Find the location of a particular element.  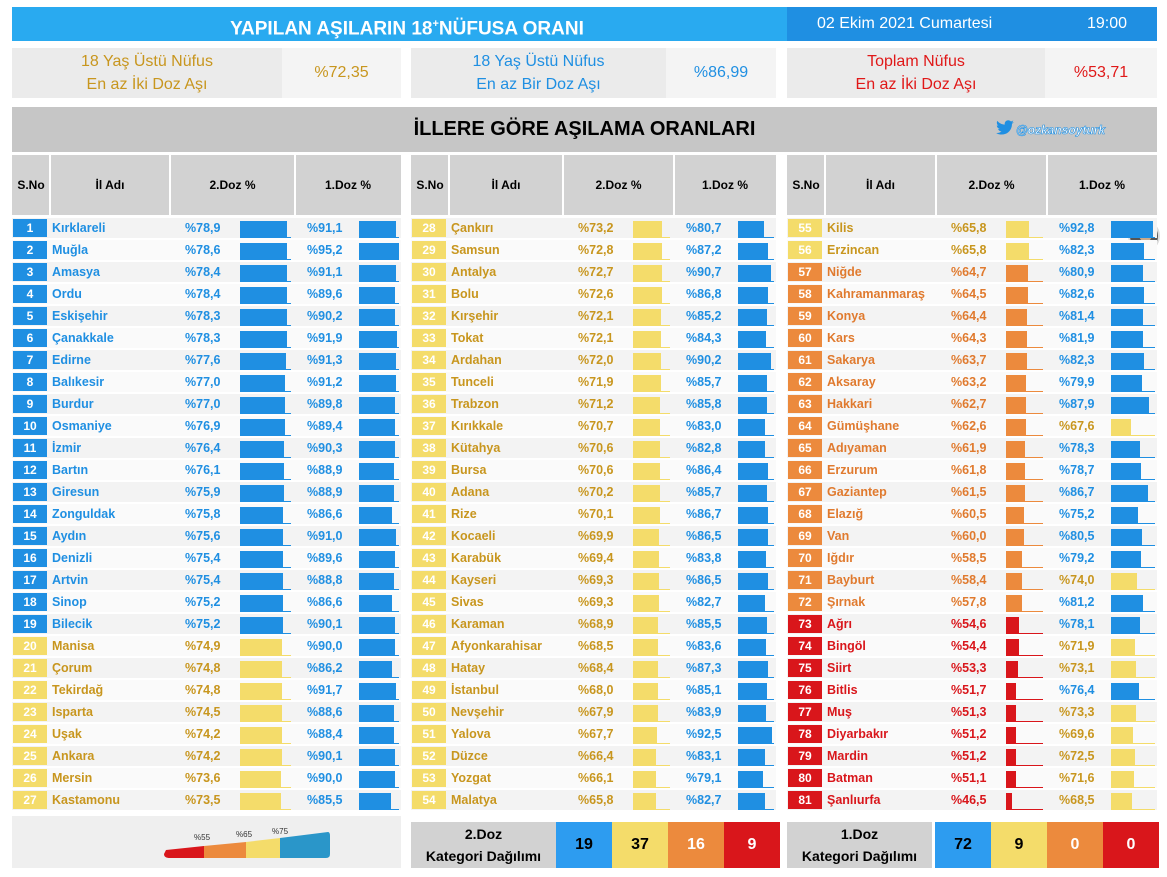

dose1-value: %85,1 is located at coordinates (704, 690).